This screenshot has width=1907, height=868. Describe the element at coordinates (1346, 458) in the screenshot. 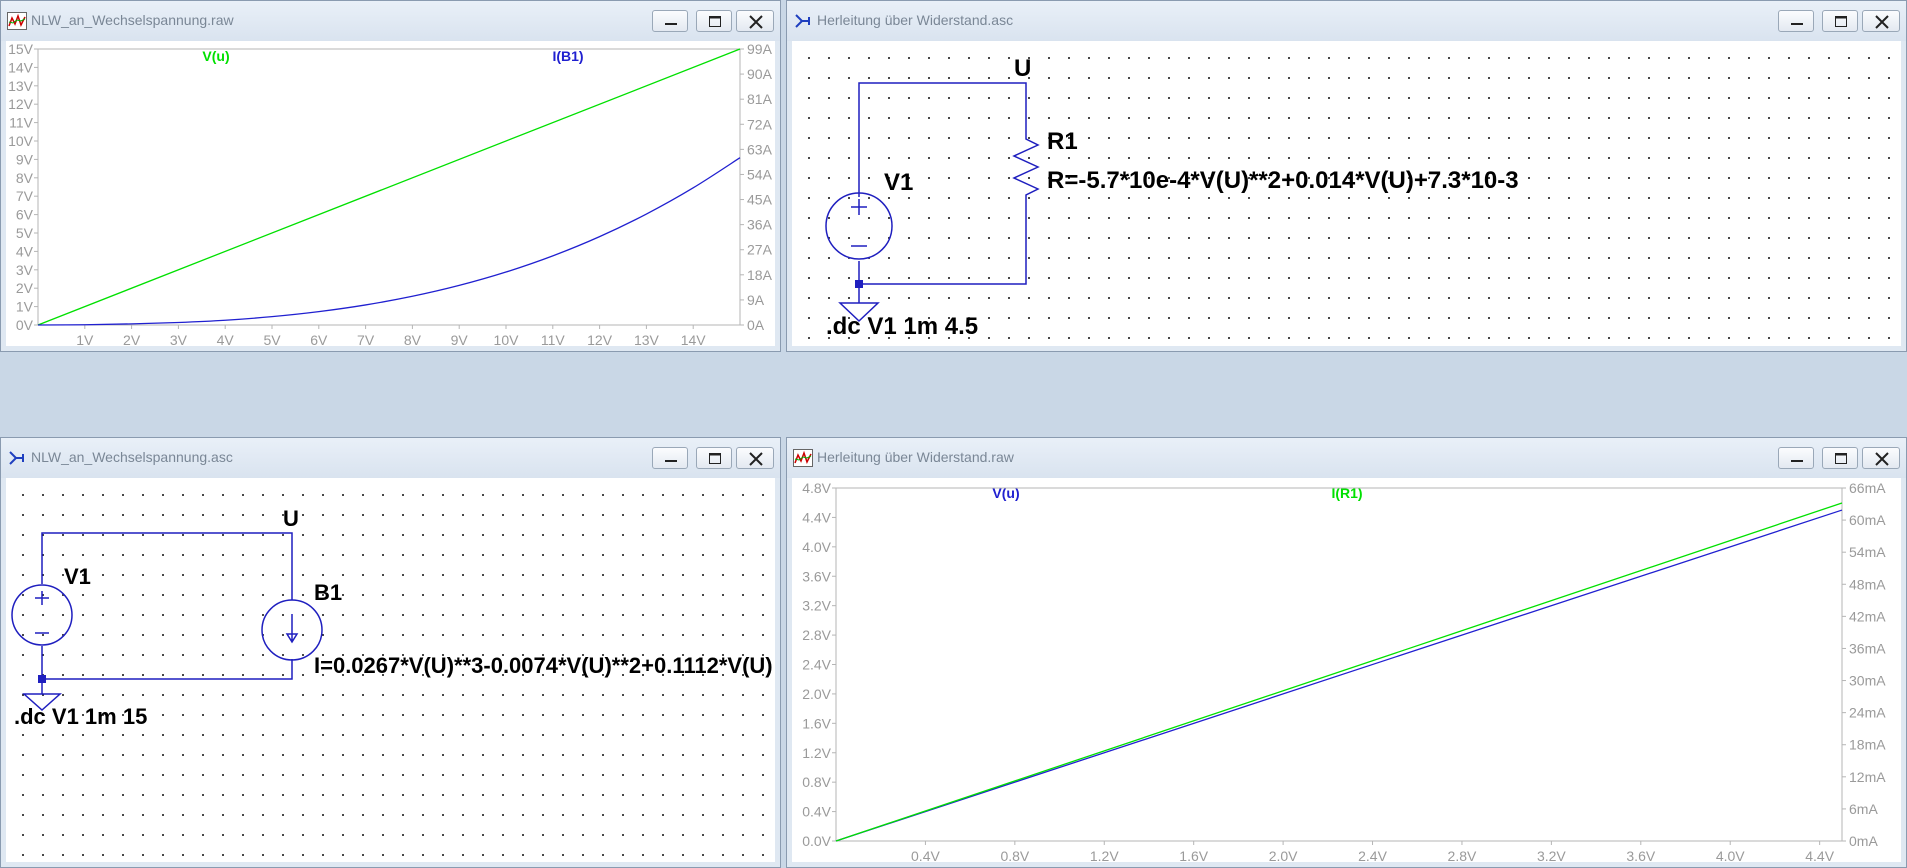

I see `titlebar: Herleitung über Widerstand.raw` at that location.